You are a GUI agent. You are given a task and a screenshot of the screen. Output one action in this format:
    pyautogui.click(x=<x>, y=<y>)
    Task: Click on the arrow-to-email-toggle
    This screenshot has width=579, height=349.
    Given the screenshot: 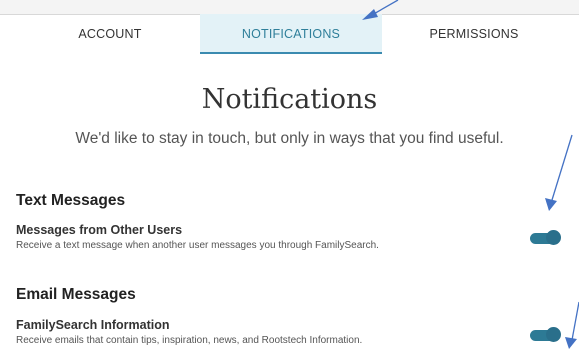 What is the action you would take?
    pyautogui.click(x=575, y=321)
    